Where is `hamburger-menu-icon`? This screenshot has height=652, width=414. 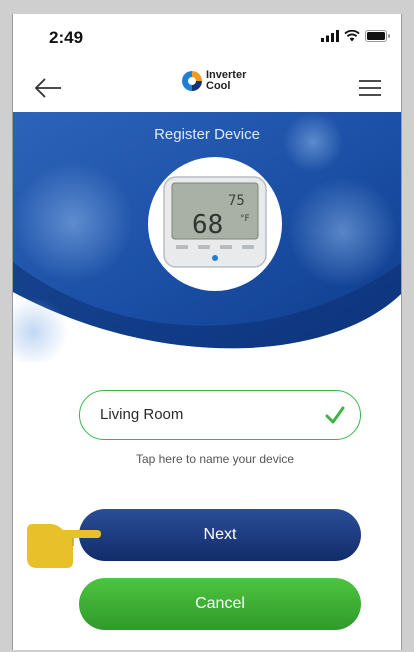 hamburger-menu-icon is located at coordinates (370, 88).